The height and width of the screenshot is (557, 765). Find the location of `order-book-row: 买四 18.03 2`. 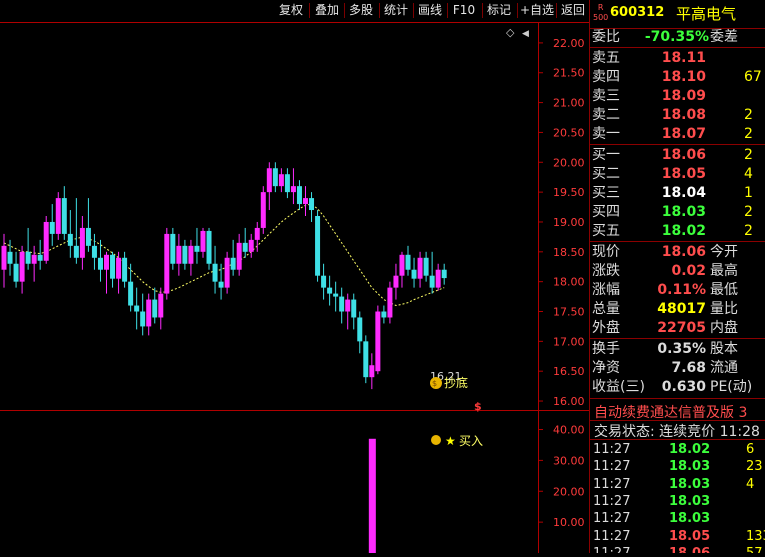

order-book-row: 买四 18.03 2 is located at coordinates (677, 212).